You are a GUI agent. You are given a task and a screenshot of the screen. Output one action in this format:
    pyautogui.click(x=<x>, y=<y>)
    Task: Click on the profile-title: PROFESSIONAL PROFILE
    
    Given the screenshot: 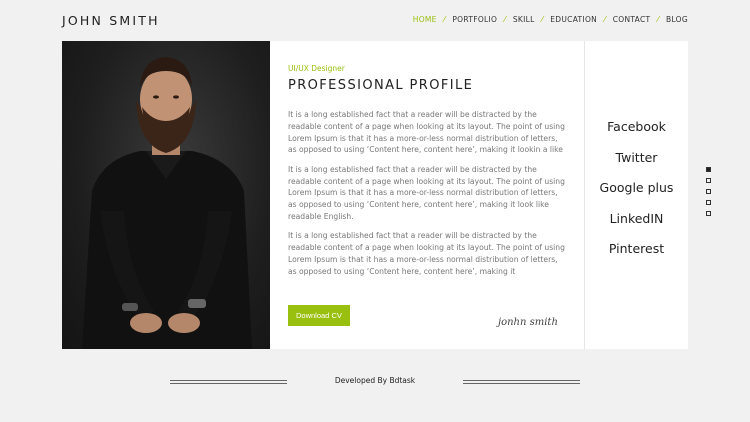 What is the action you would take?
    pyautogui.click(x=381, y=85)
    